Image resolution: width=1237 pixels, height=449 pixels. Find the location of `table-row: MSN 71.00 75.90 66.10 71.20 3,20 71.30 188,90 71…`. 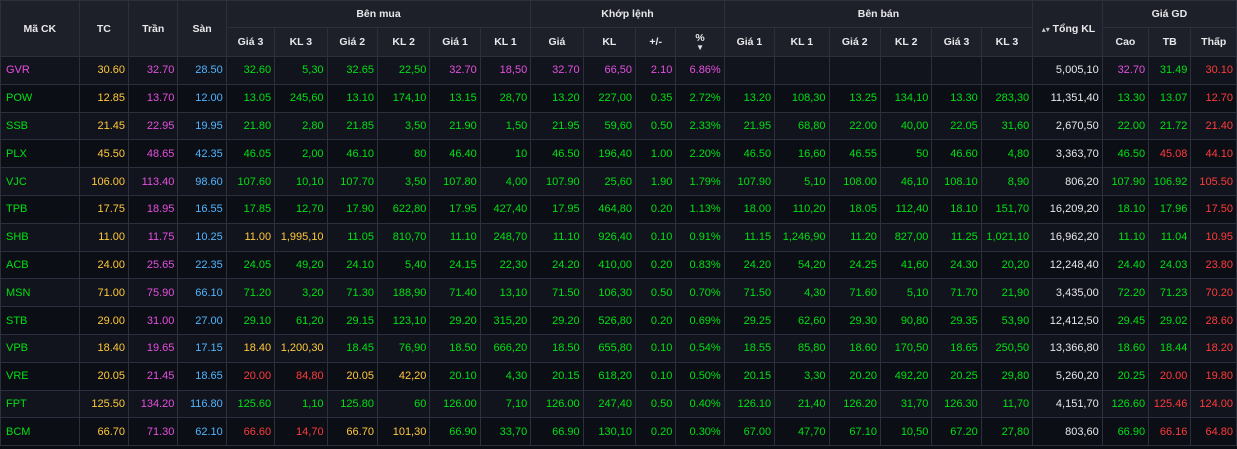

table-row: MSN 71.00 75.90 66.10 71.20 3,20 71.30 188,90 71… is located at coordinates (618, 293).